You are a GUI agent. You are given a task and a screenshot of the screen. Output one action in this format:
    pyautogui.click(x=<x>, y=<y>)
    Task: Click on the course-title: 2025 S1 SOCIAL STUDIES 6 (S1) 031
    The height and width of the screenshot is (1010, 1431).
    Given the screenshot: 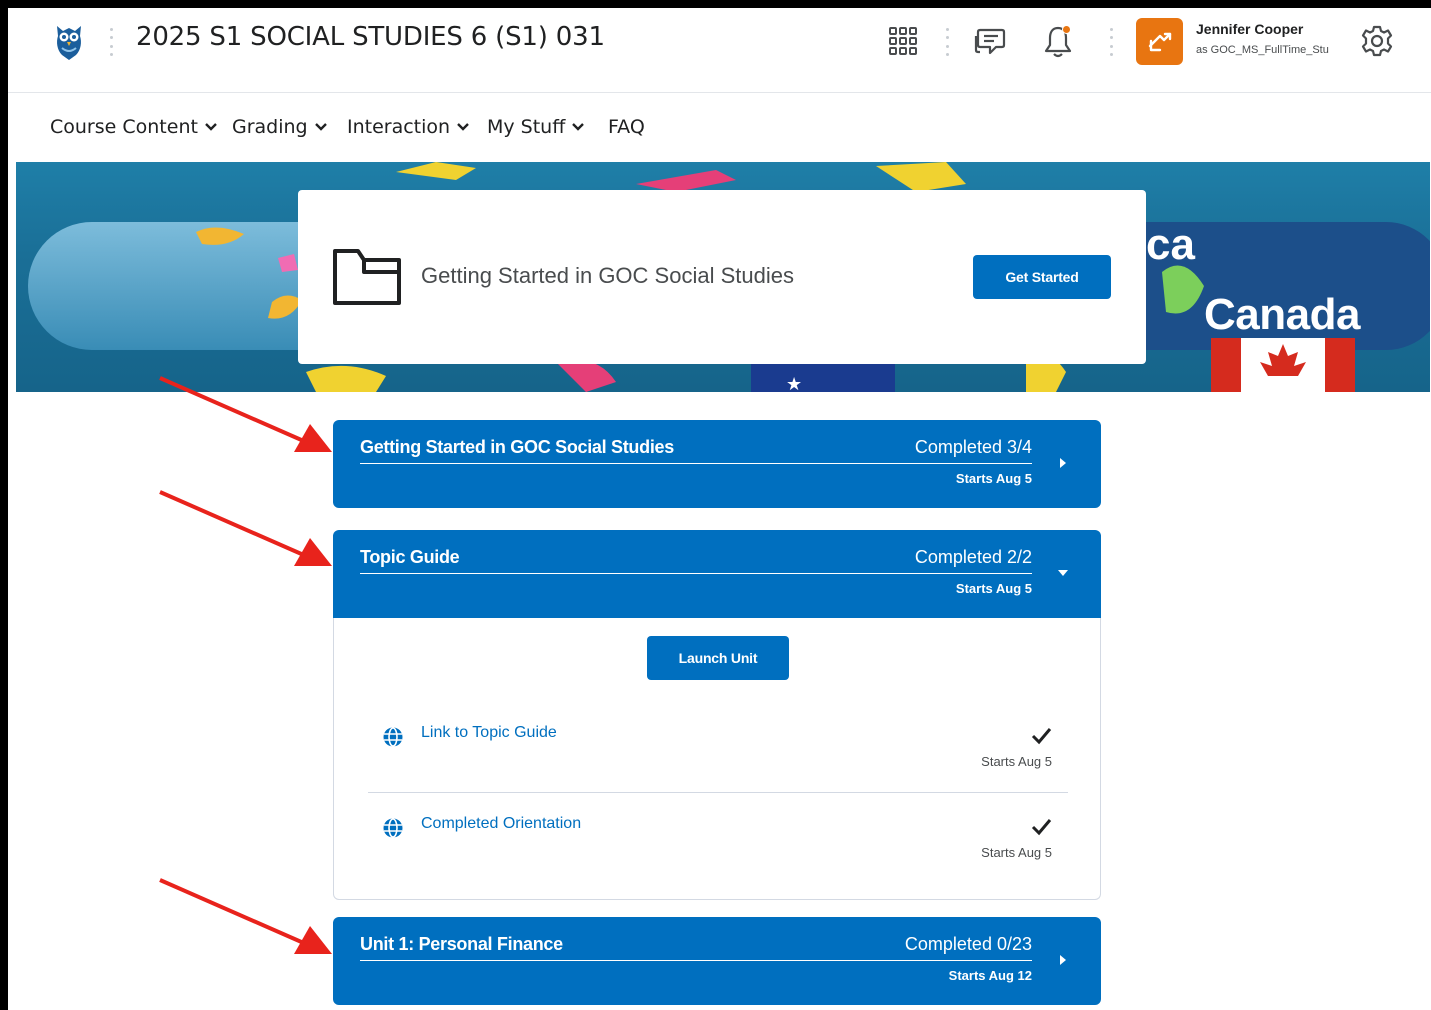 What is the action you would take?
    pyautogui.click(x=370, y=37)
    